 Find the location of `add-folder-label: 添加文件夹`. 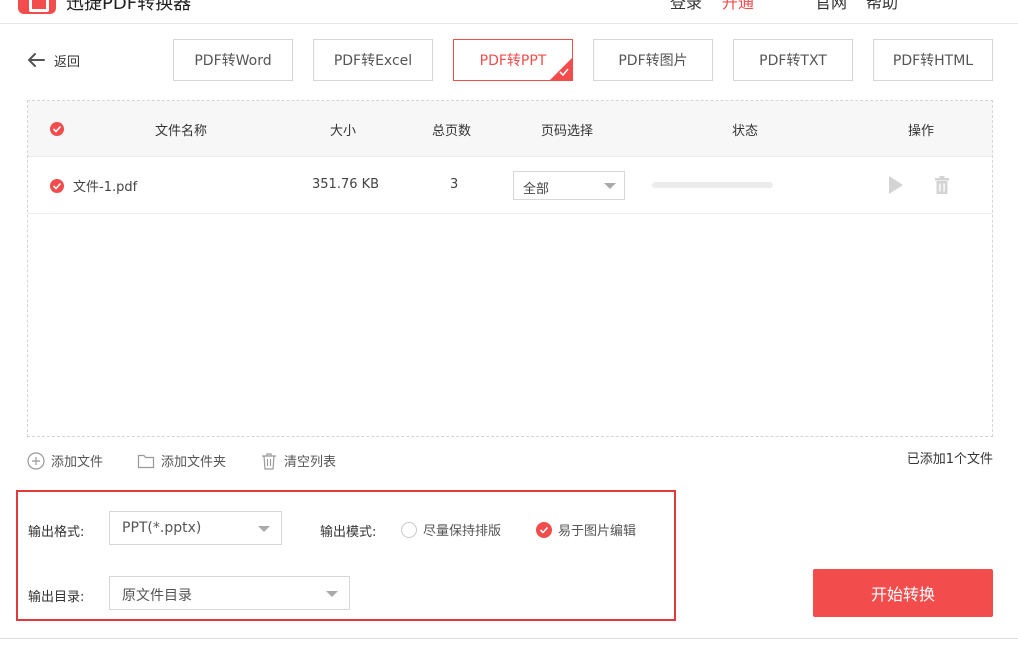

add-folder-label: 添加文件夹 is located at coordinates (194, 462).